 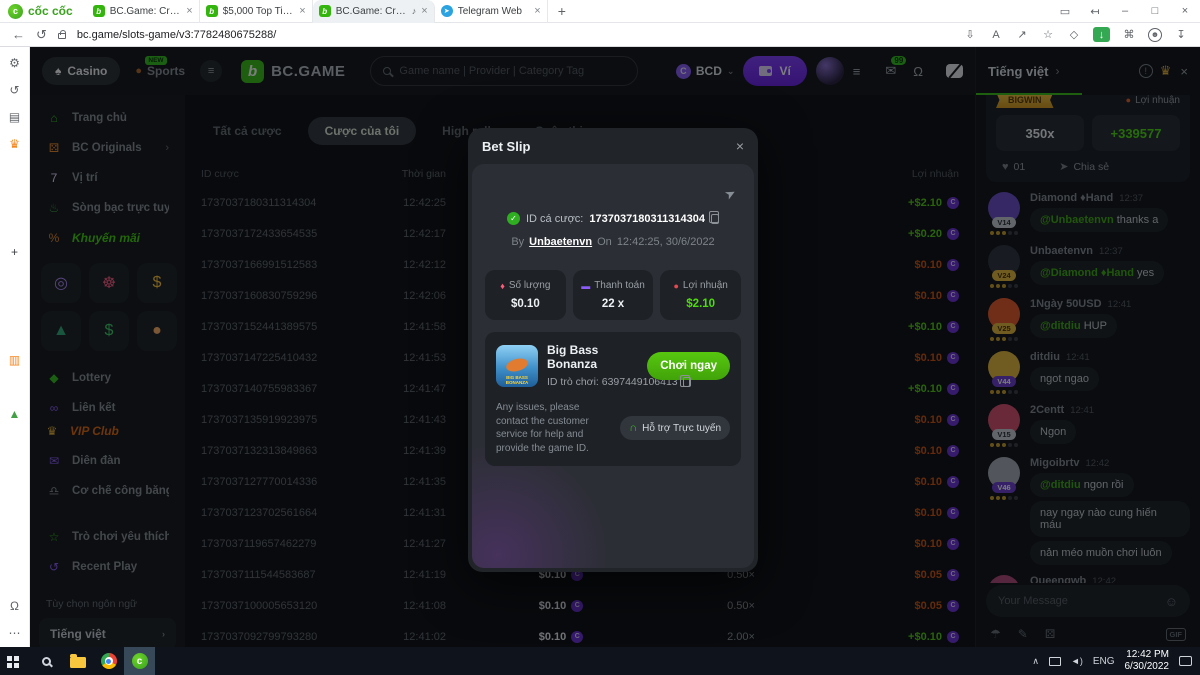 What do you see at coordinates (14, 224) in the screenshot?
I see `games-icon: ◆` at bounding box center [14, 224].